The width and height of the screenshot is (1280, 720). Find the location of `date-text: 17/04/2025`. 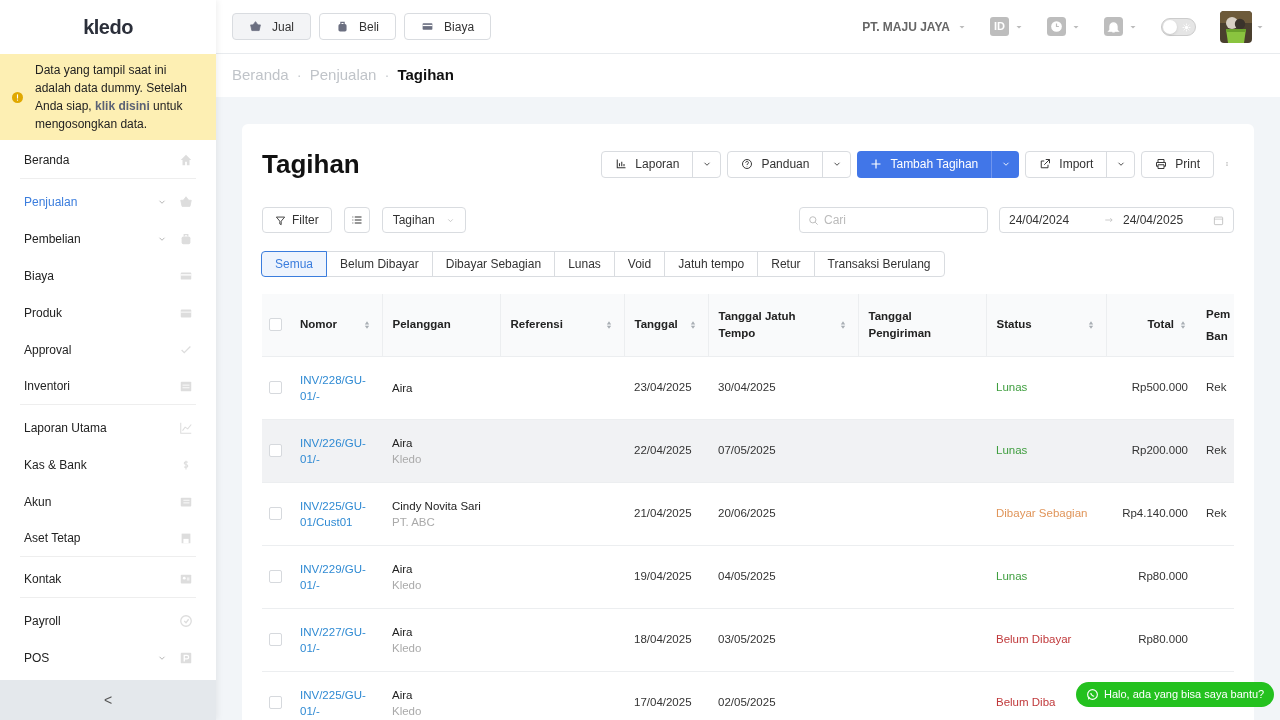

date-text: 17/04/2025 is located at coordinates (663, 702).